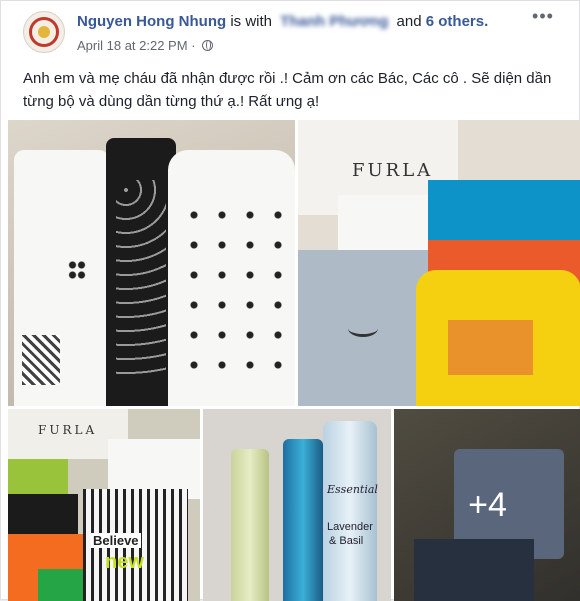  I want to click on excavator-print, so click(490, 347).